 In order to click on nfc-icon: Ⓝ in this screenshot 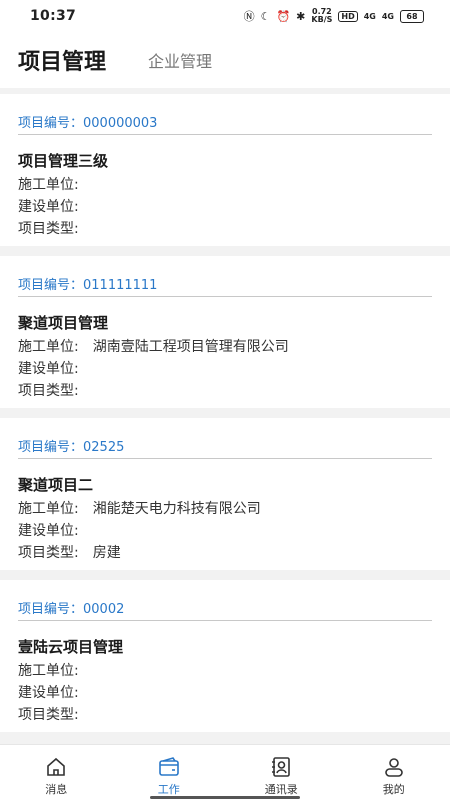, I will do `click(249, 16)`.